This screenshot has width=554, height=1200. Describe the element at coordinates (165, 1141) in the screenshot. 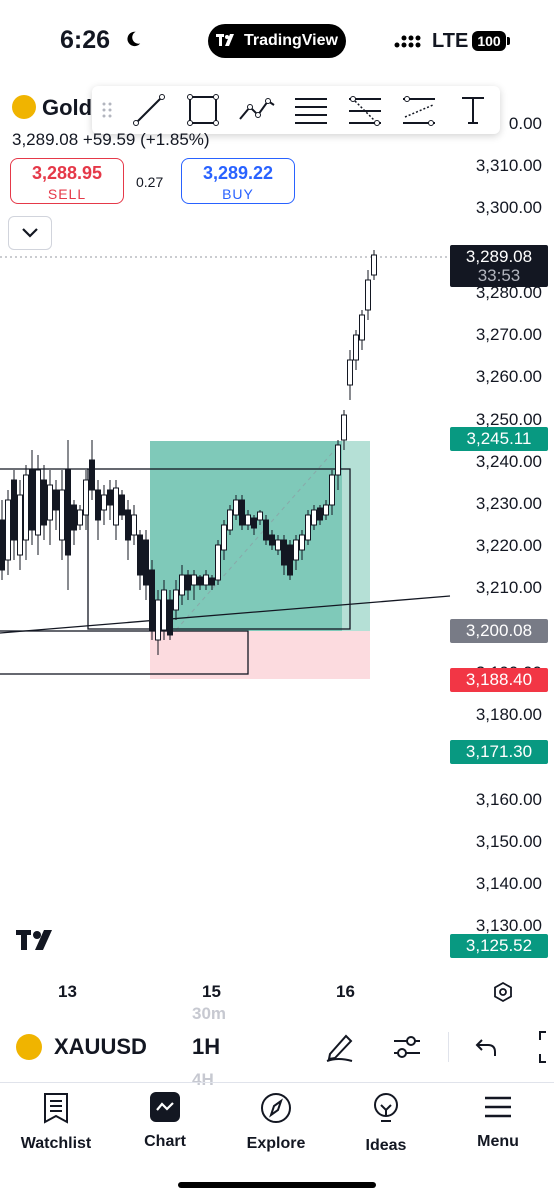

I see `nav-label: Chart` at that location.